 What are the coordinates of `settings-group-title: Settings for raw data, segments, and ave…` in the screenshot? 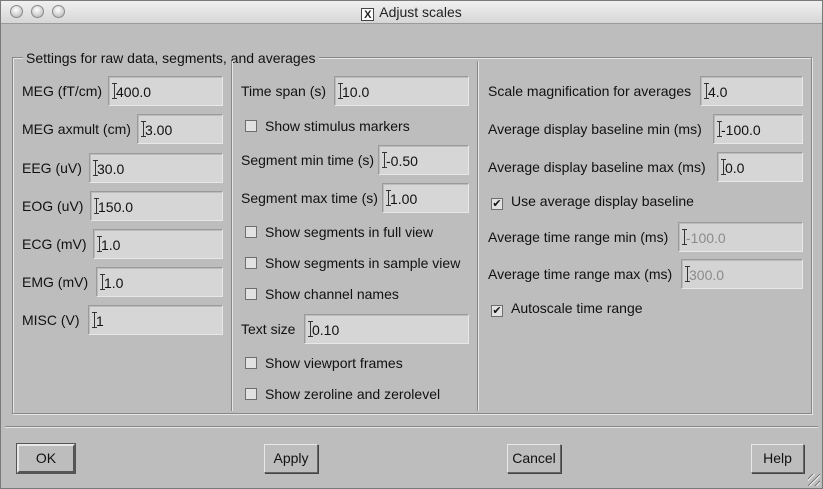 It's located at (171, 58).